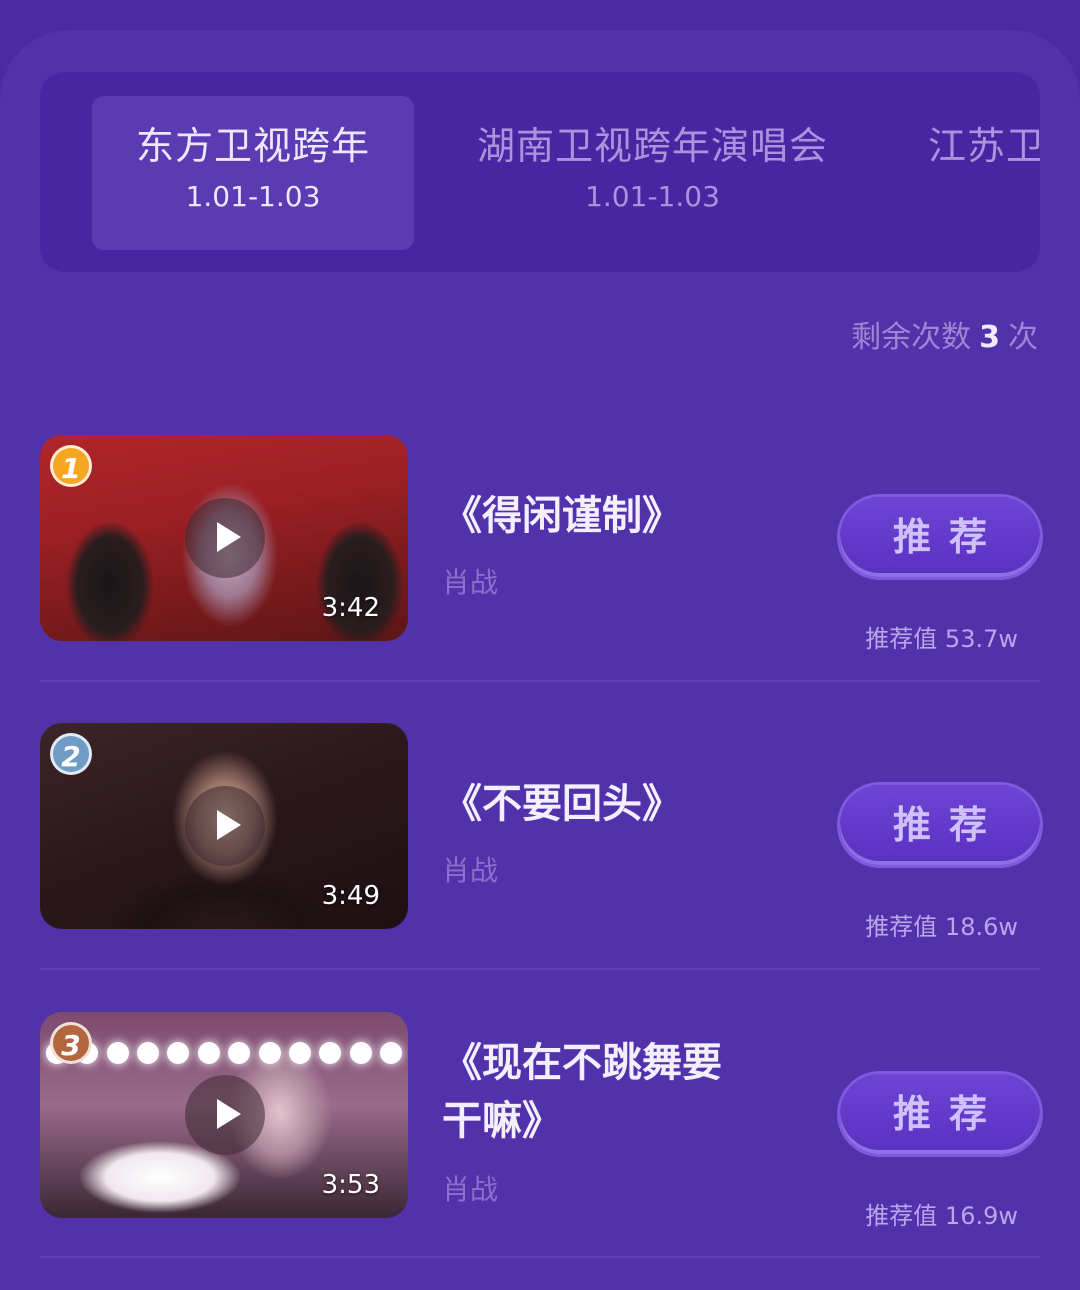  What do you see at coordinates (642, 804) in the screenshot?
I see `song-title: 《不要回头》` at bounding box center [642, 804].